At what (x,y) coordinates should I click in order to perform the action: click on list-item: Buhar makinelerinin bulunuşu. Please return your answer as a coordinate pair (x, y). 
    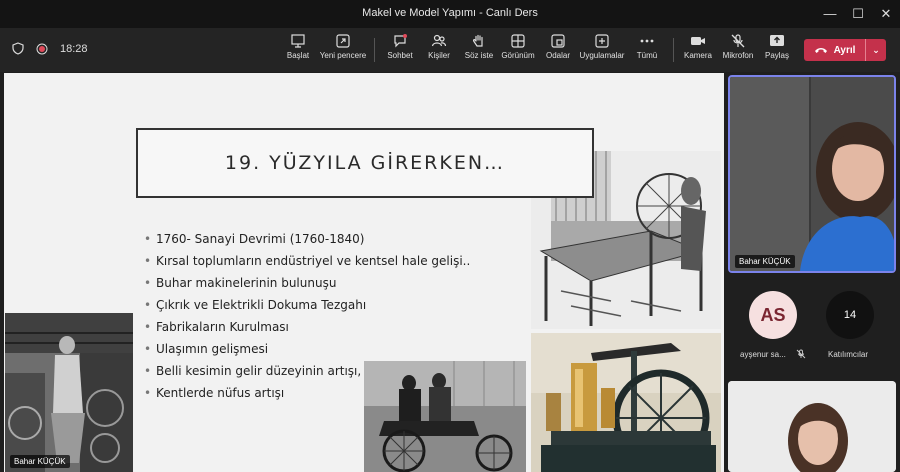
    Looking at the image, I should click on (307, 283).